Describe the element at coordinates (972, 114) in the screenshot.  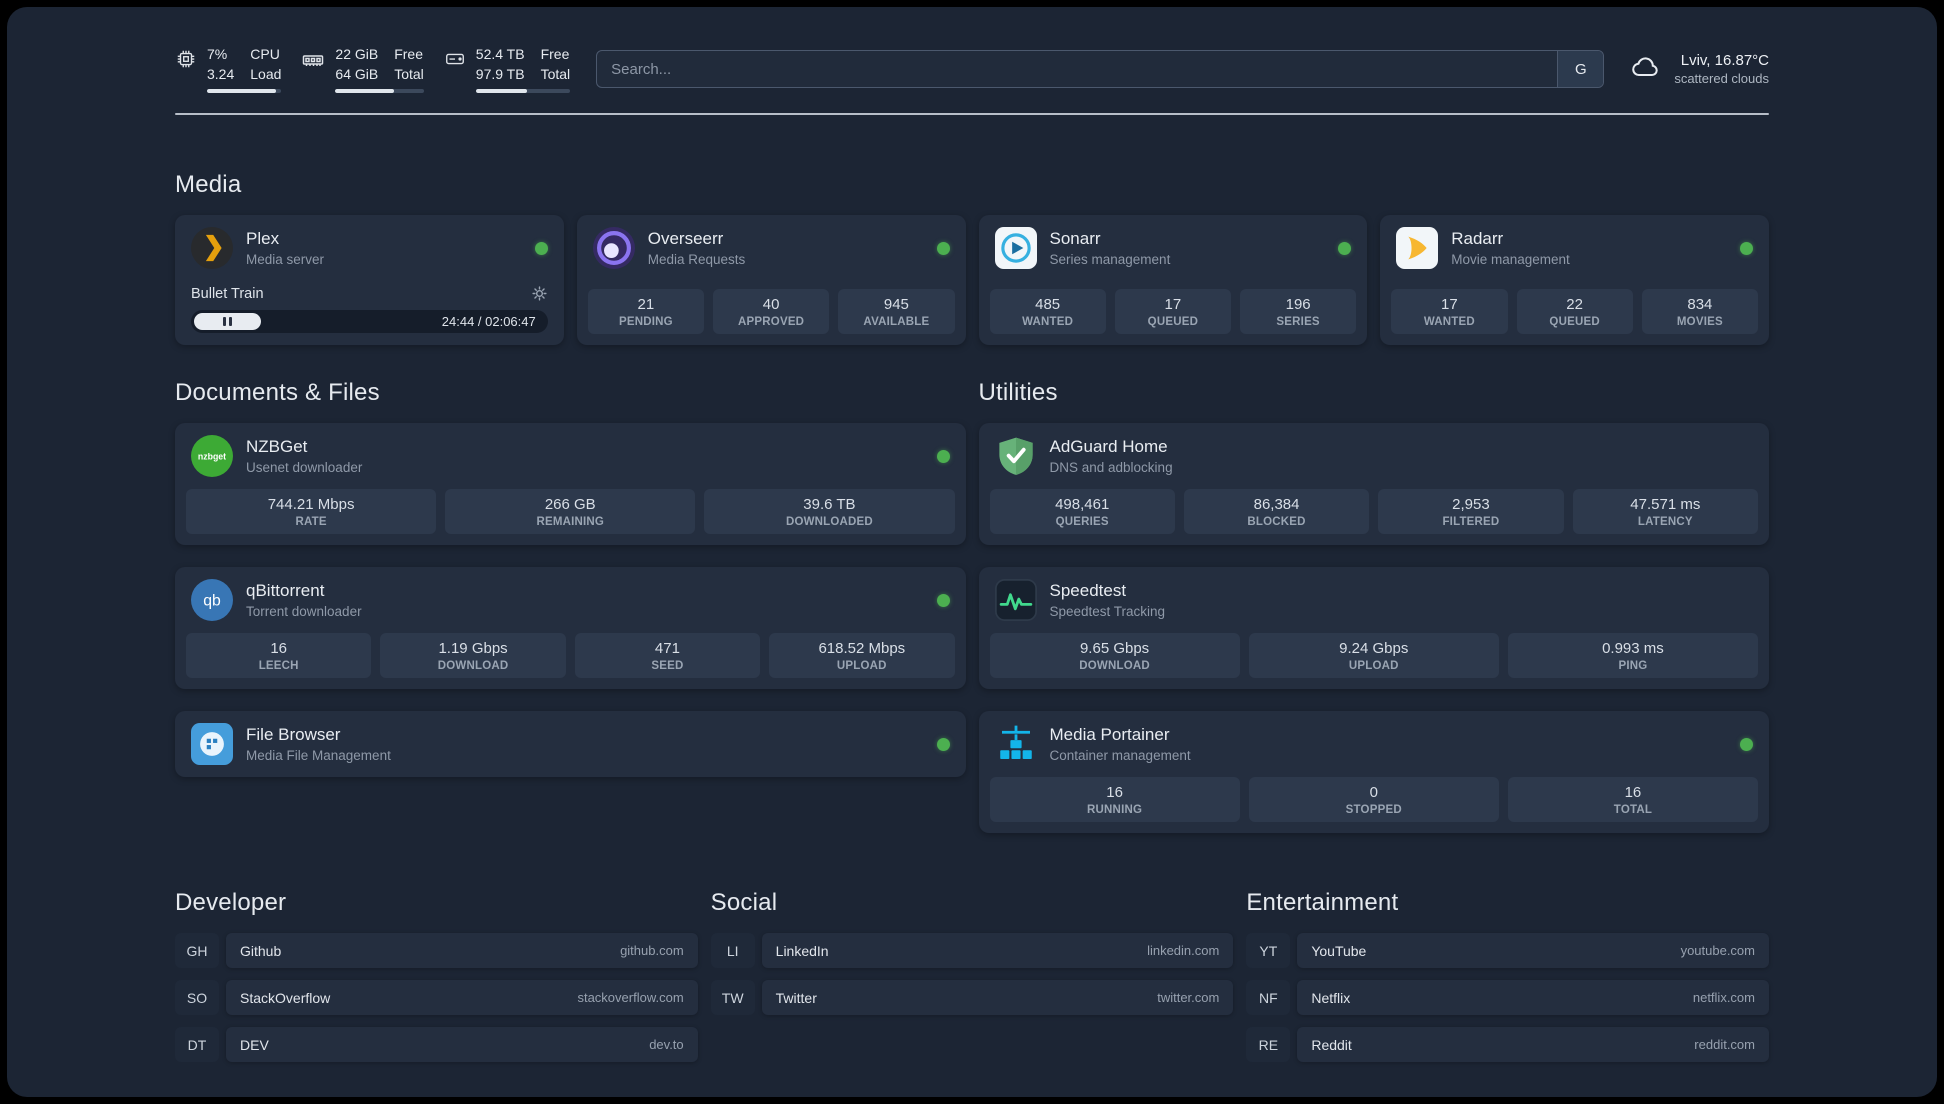
I see `topbar-divider` at that location.